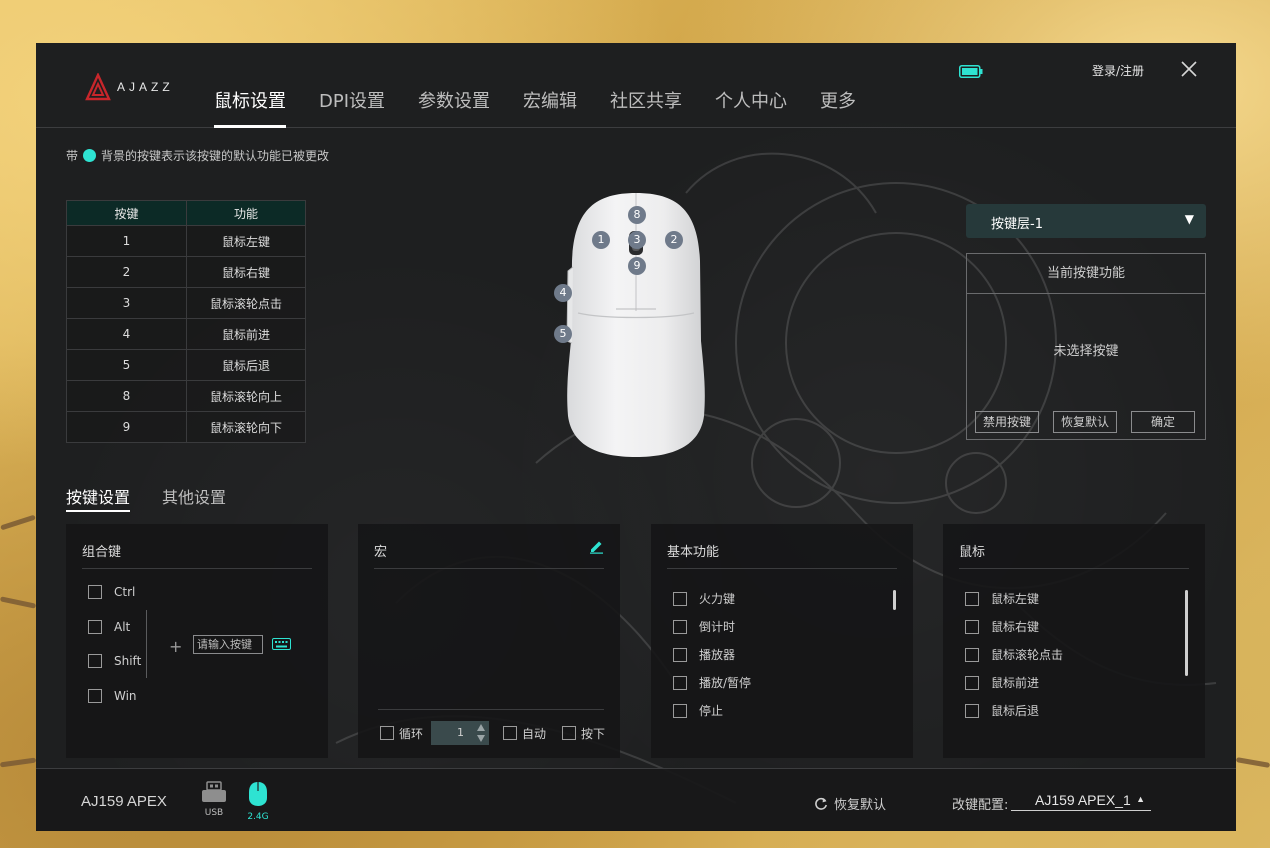  I want to click on list-item: 鼠标前进, so click(1002, 682).